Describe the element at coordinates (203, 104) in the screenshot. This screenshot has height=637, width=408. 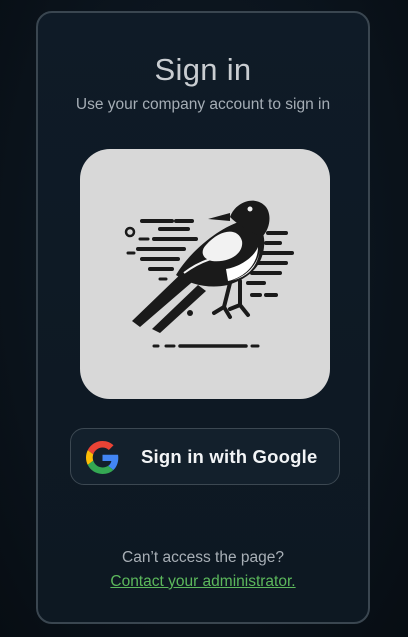
I see `page-subtitle: Use your company account to sign in` at that location.